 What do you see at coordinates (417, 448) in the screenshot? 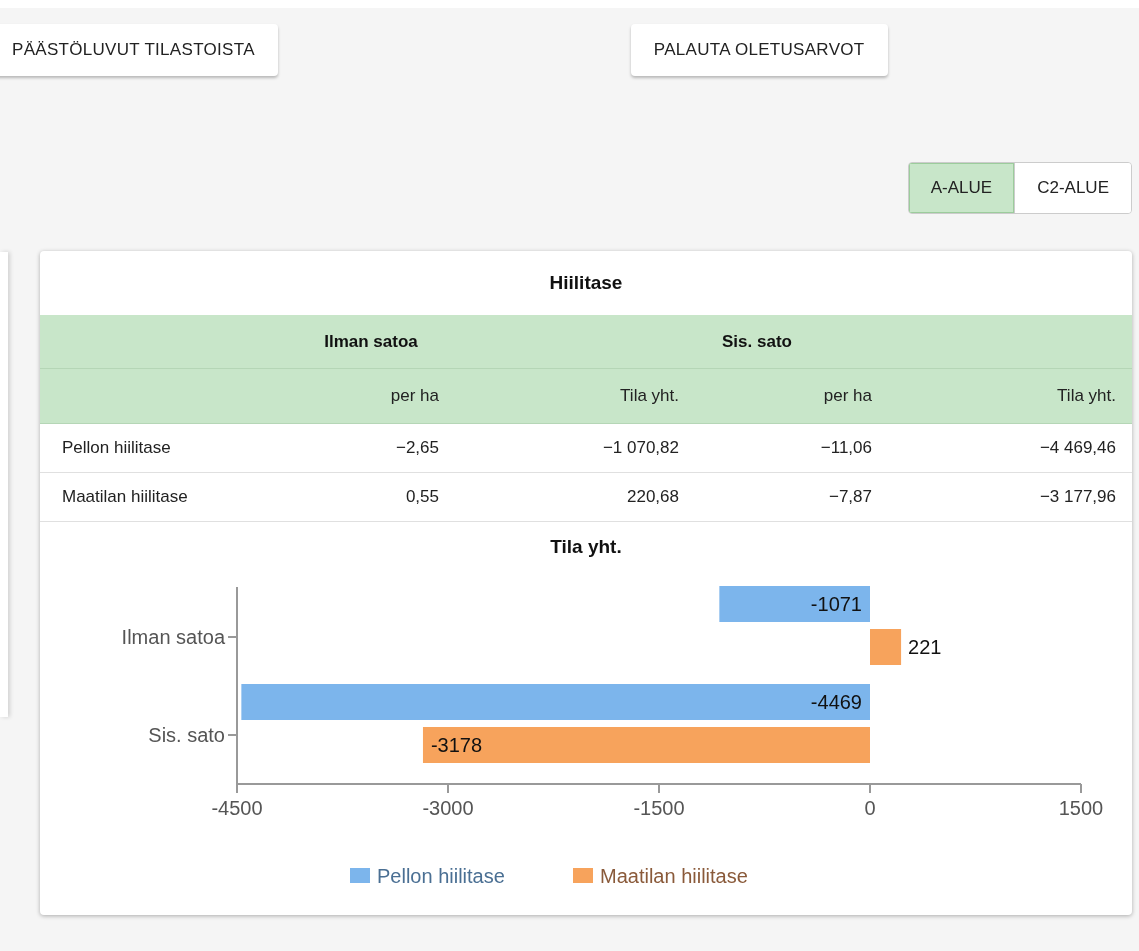
I see `table-cell-text: −2,65` at bounding box center [417, 448].